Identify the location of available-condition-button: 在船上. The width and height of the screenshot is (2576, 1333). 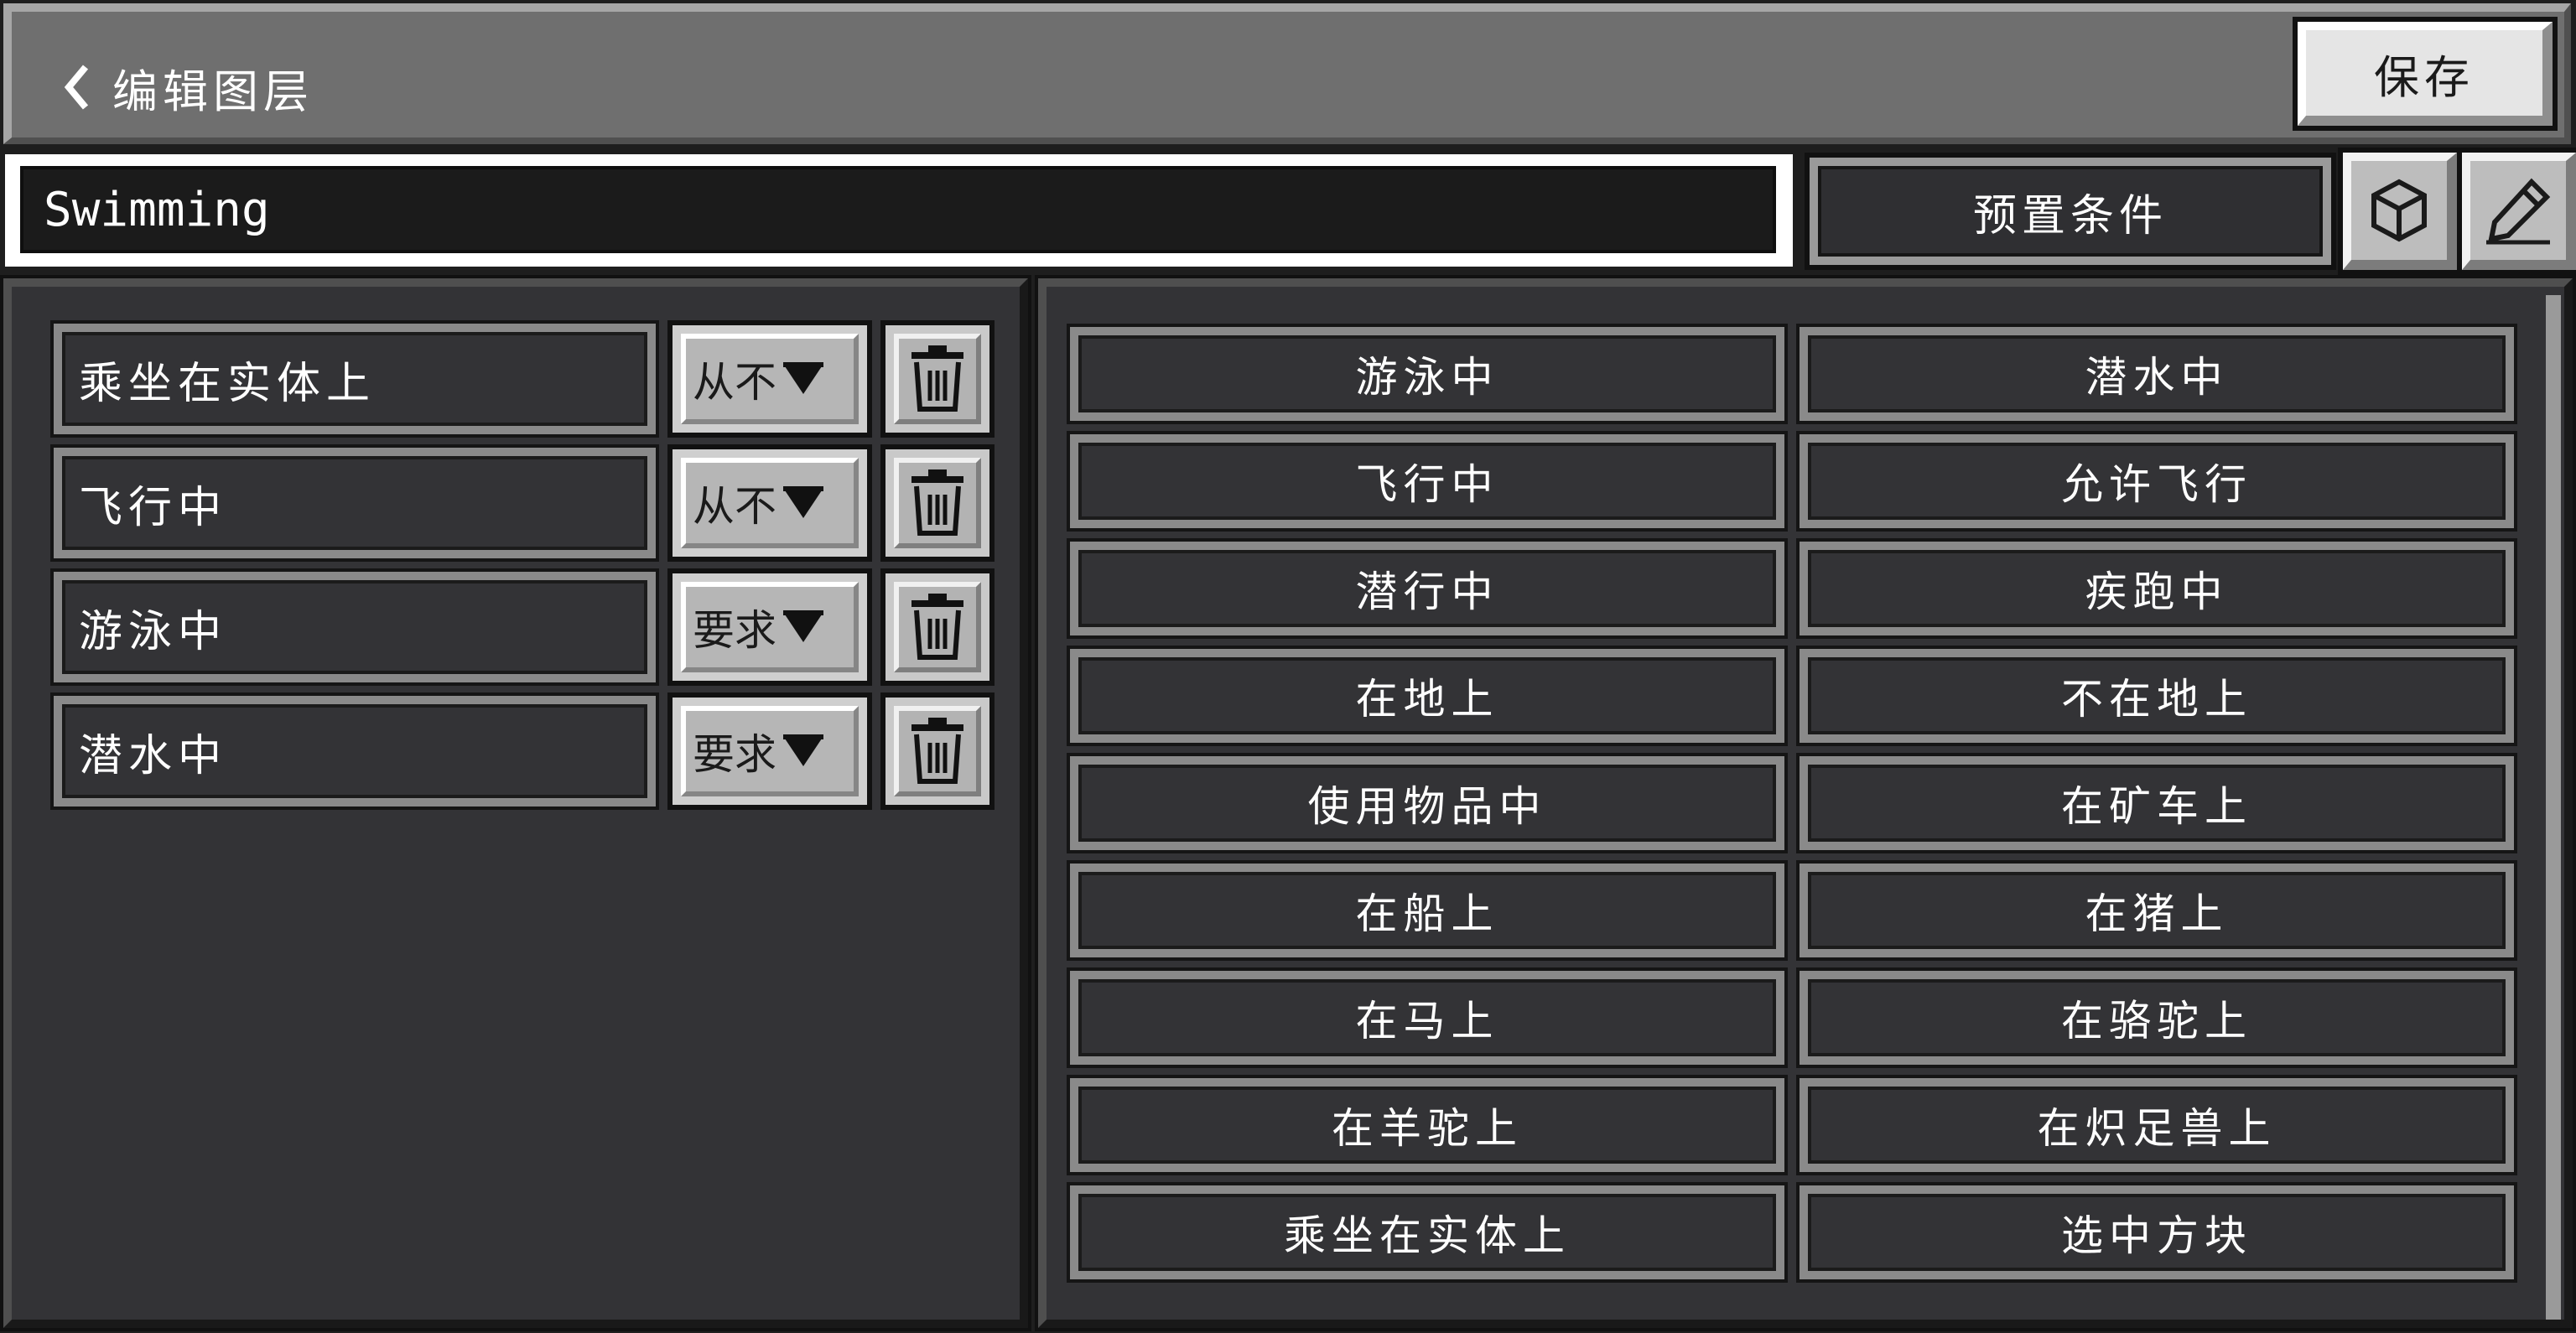
(1427, 911).